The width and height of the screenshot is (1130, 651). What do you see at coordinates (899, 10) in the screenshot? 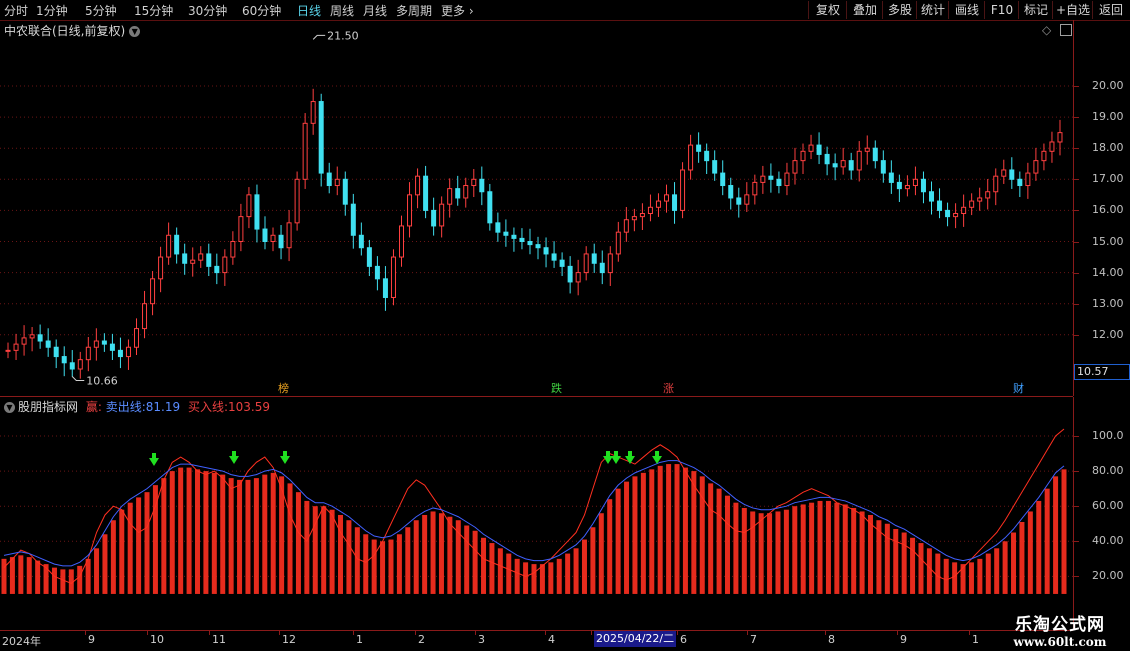
I see `multi-stock-button: 多股` at bounding box center [899, 10].